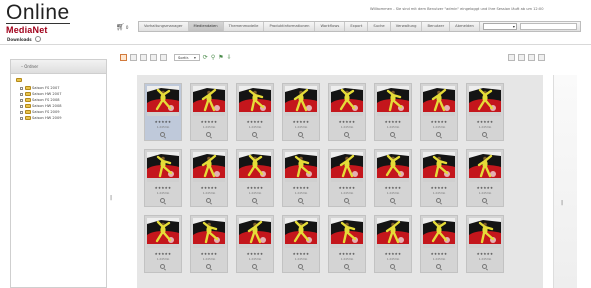 Image resolution: width=591 pixels, height=288 pixels. I want to click on sort-select: Sortir. ▾, so click(187, 57).